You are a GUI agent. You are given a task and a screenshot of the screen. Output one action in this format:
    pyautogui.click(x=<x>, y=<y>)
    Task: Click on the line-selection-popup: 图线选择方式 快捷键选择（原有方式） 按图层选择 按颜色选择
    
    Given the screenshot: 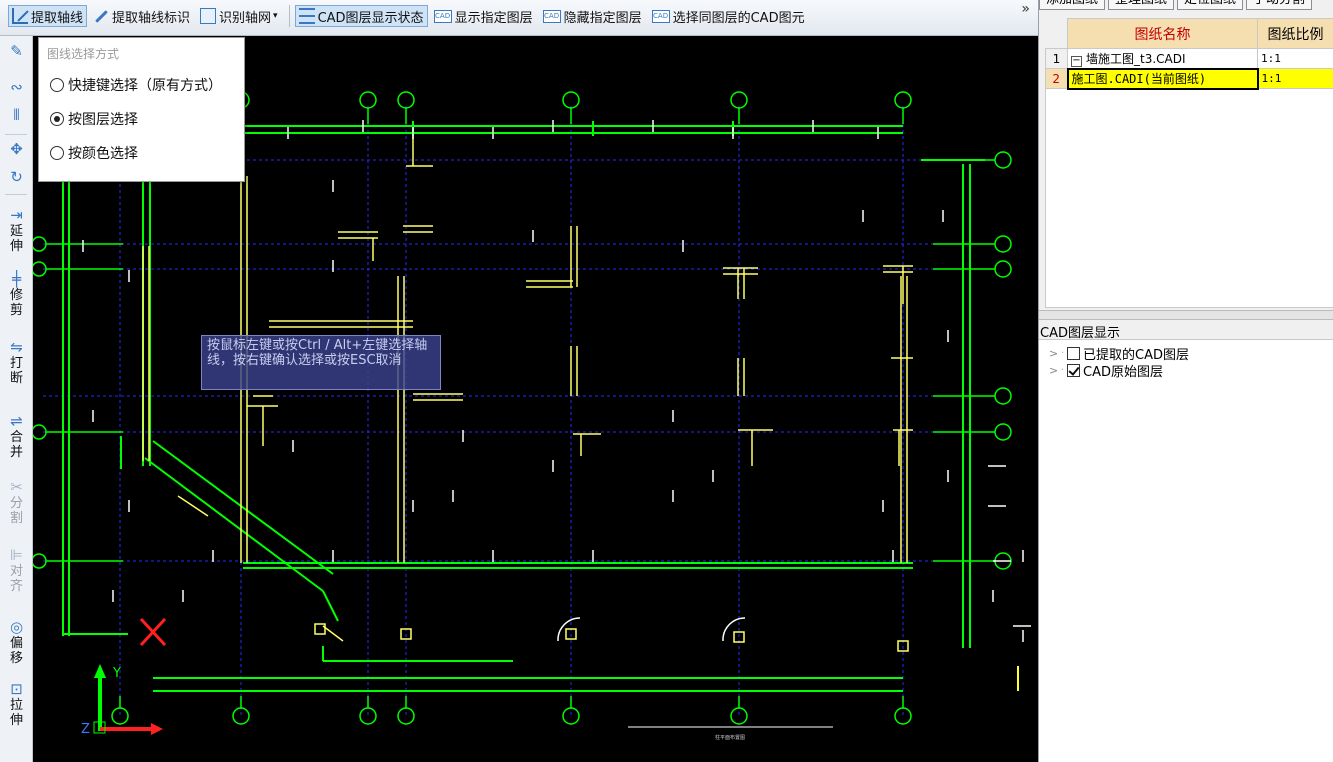 What is the action you would take?
    pyautogui.click(x=141, y=109)
    